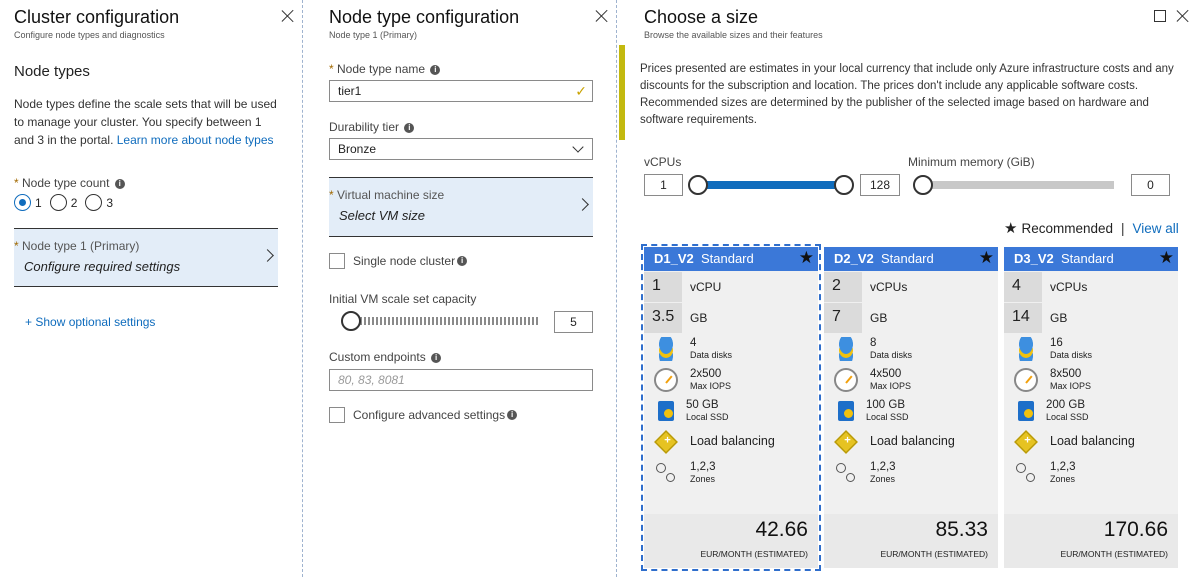  I want to click on zones-row: 1,2,3 Zones, so click(731, 472).